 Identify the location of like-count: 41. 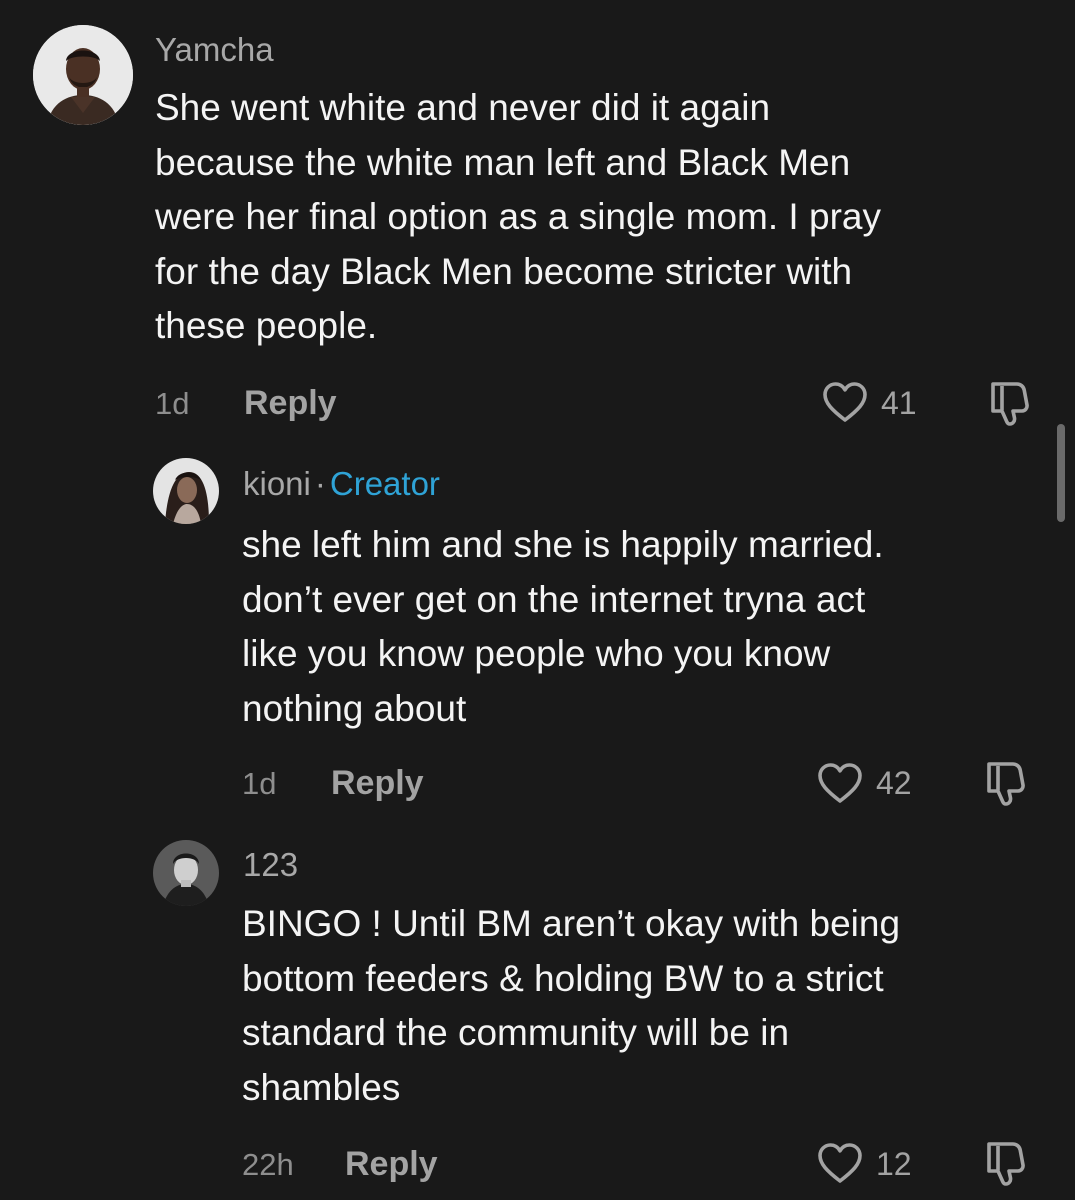
(899, 403).